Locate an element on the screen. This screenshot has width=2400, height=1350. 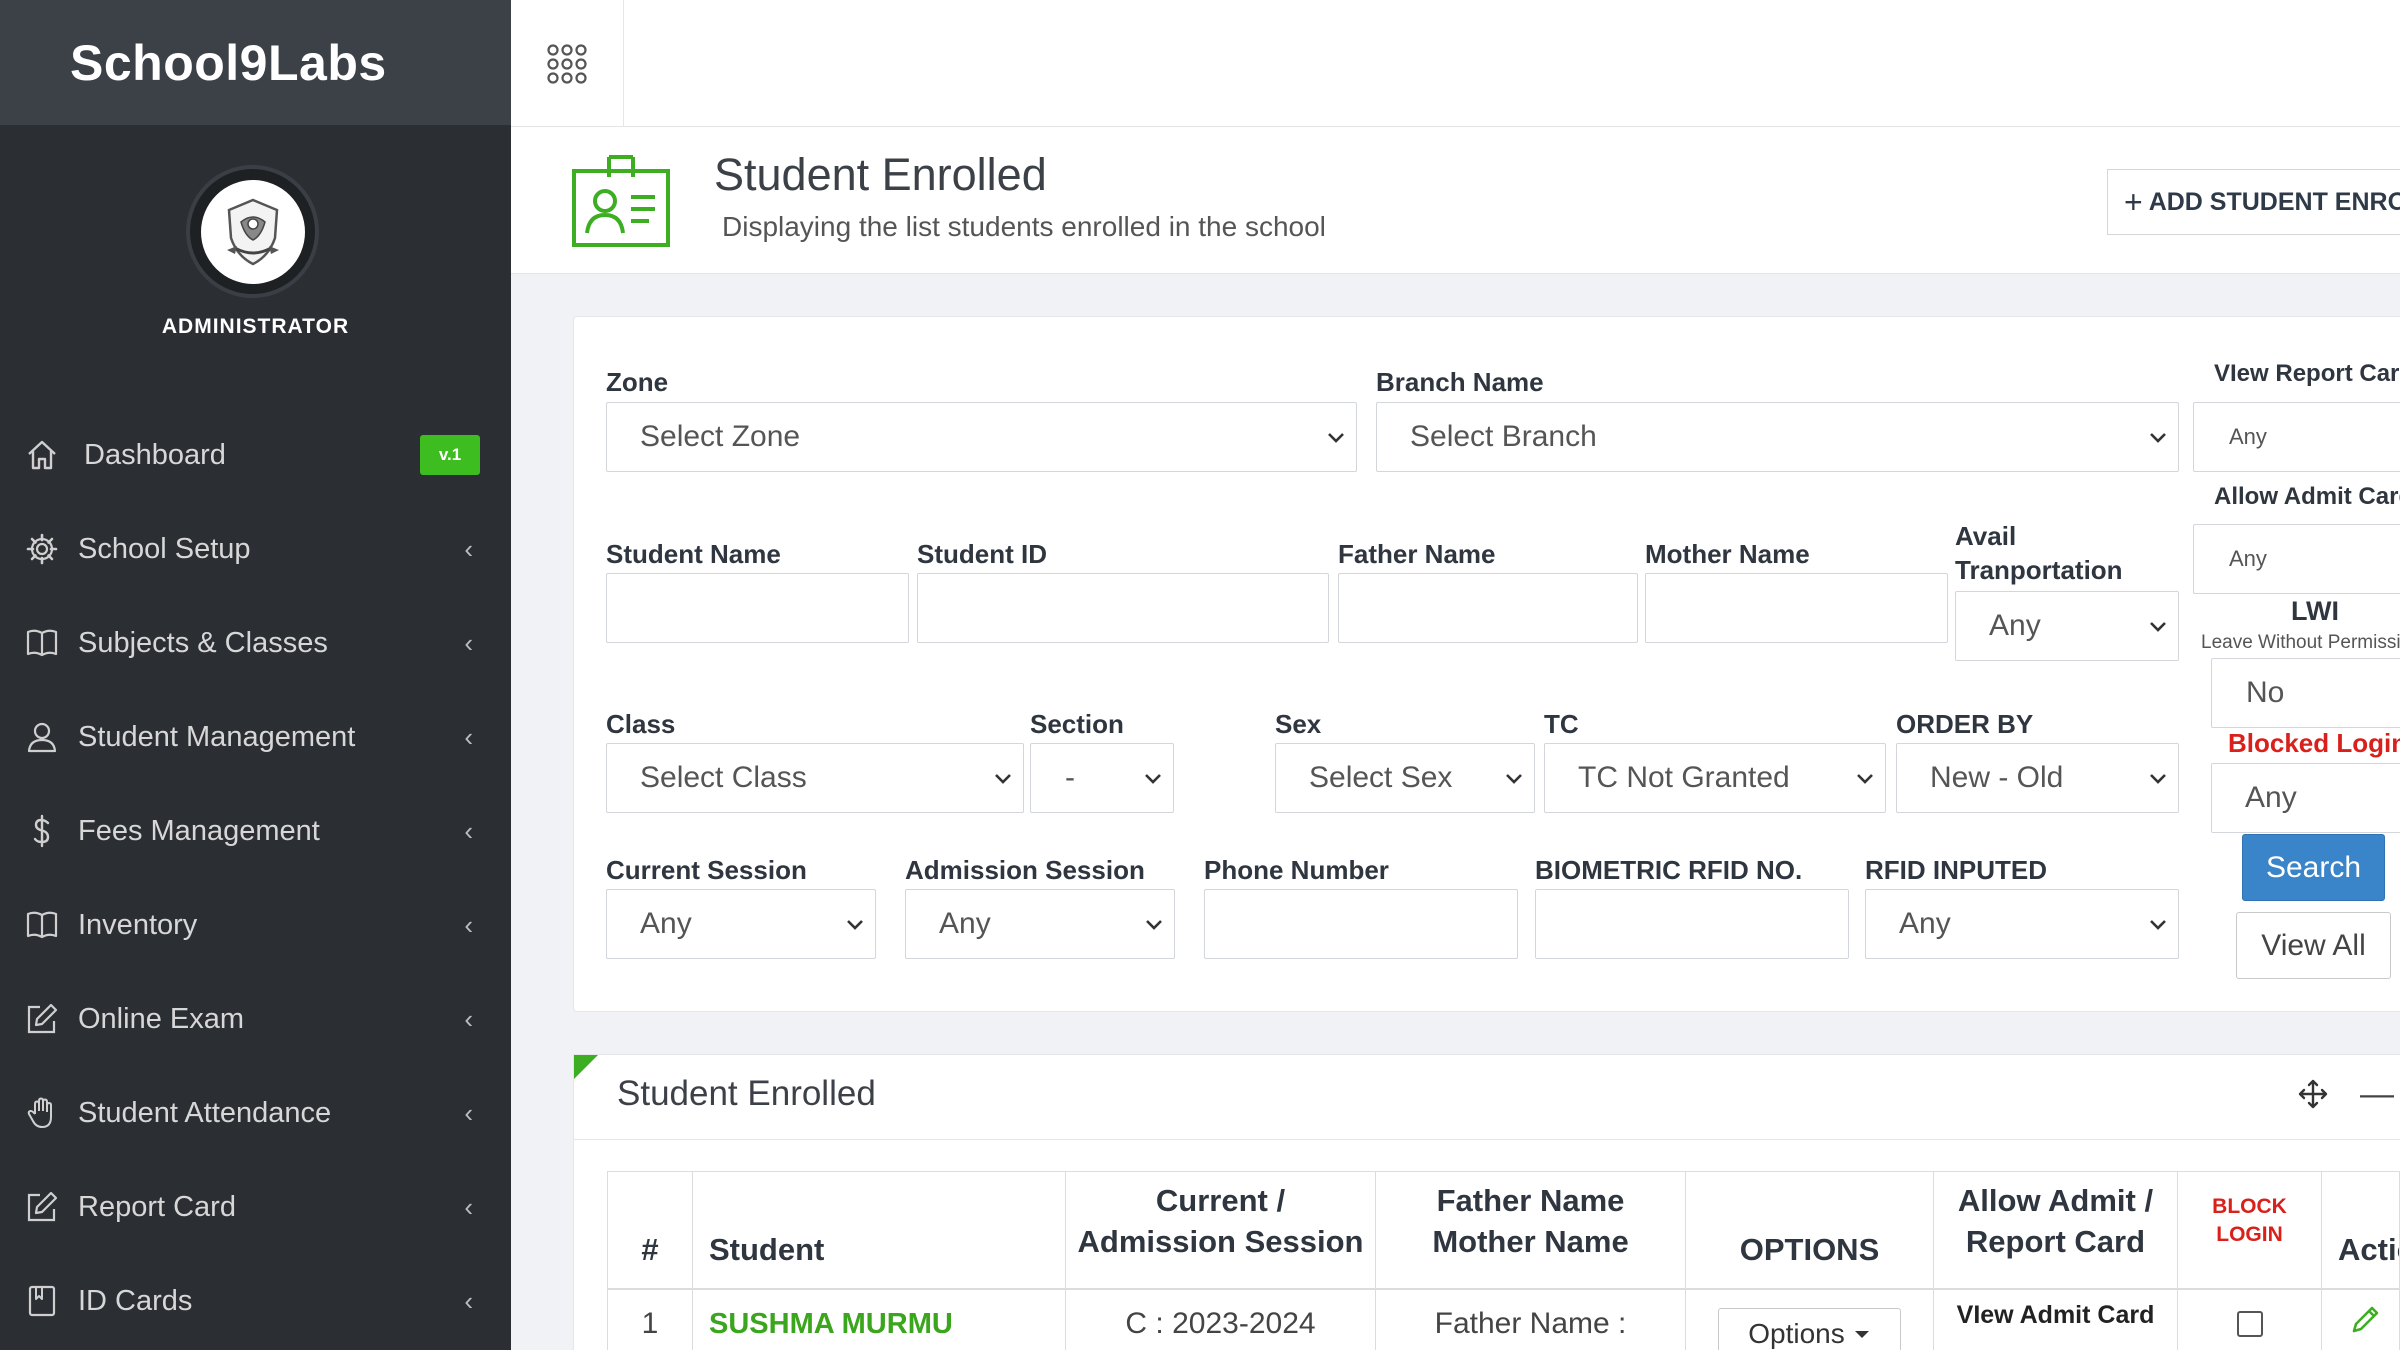
column-header-label: Current / is located at coordinates (1220, 1200).